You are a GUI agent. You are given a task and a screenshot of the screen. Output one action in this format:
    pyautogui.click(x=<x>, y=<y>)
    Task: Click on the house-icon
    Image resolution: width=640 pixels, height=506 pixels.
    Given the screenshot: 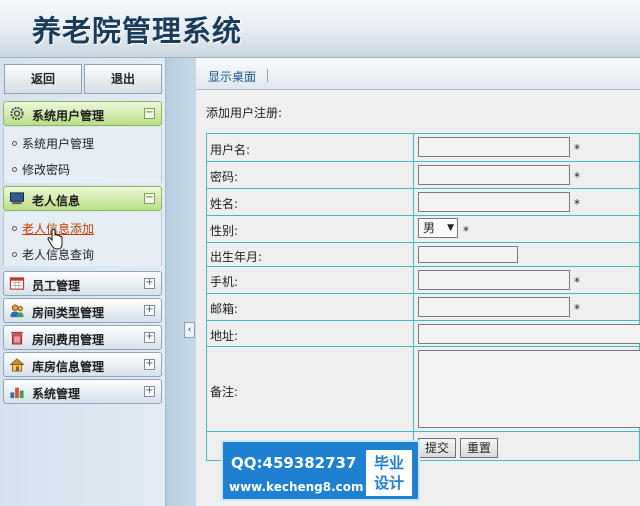 What is the action you would take?
    pyautogui.click(x=17, y=365)
    